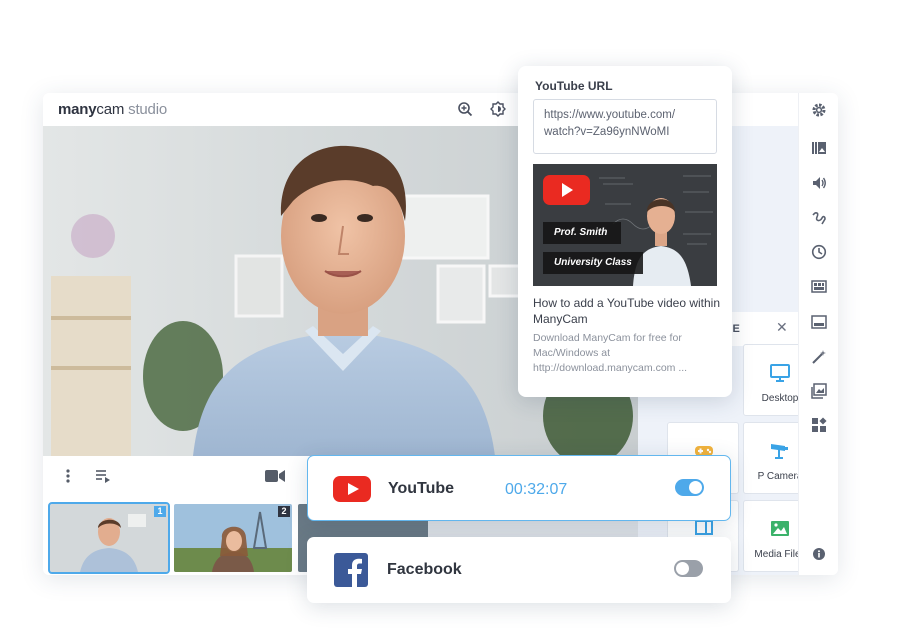  I want to click on youtube-url-title: YouTube URL, so click(574, 86).